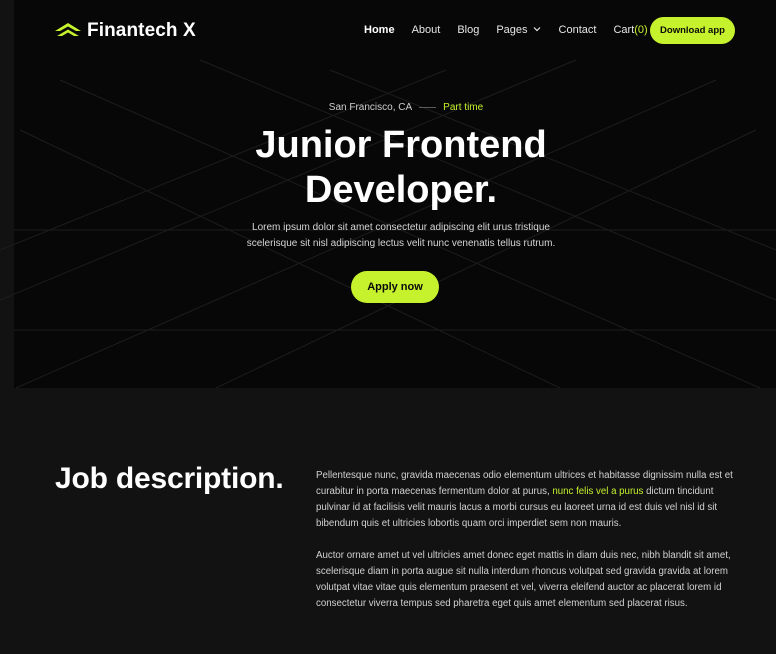 This screenshot has width=776, height=654. I want to click on cart-count-badge: (0), so click(641, 30).